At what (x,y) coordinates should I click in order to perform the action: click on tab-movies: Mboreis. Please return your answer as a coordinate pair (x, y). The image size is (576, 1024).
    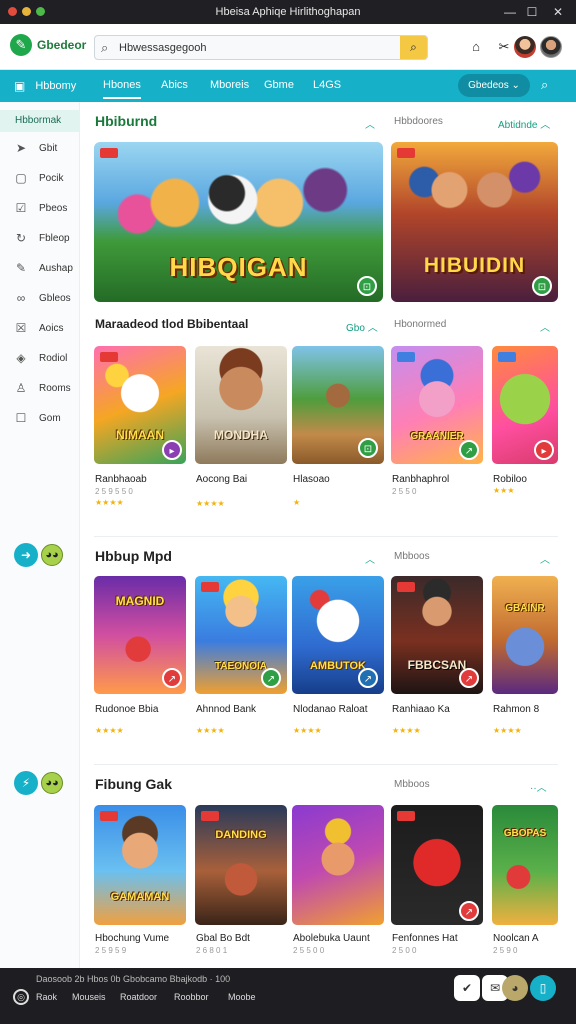
    Looking at the image, I should click on (229, 85).